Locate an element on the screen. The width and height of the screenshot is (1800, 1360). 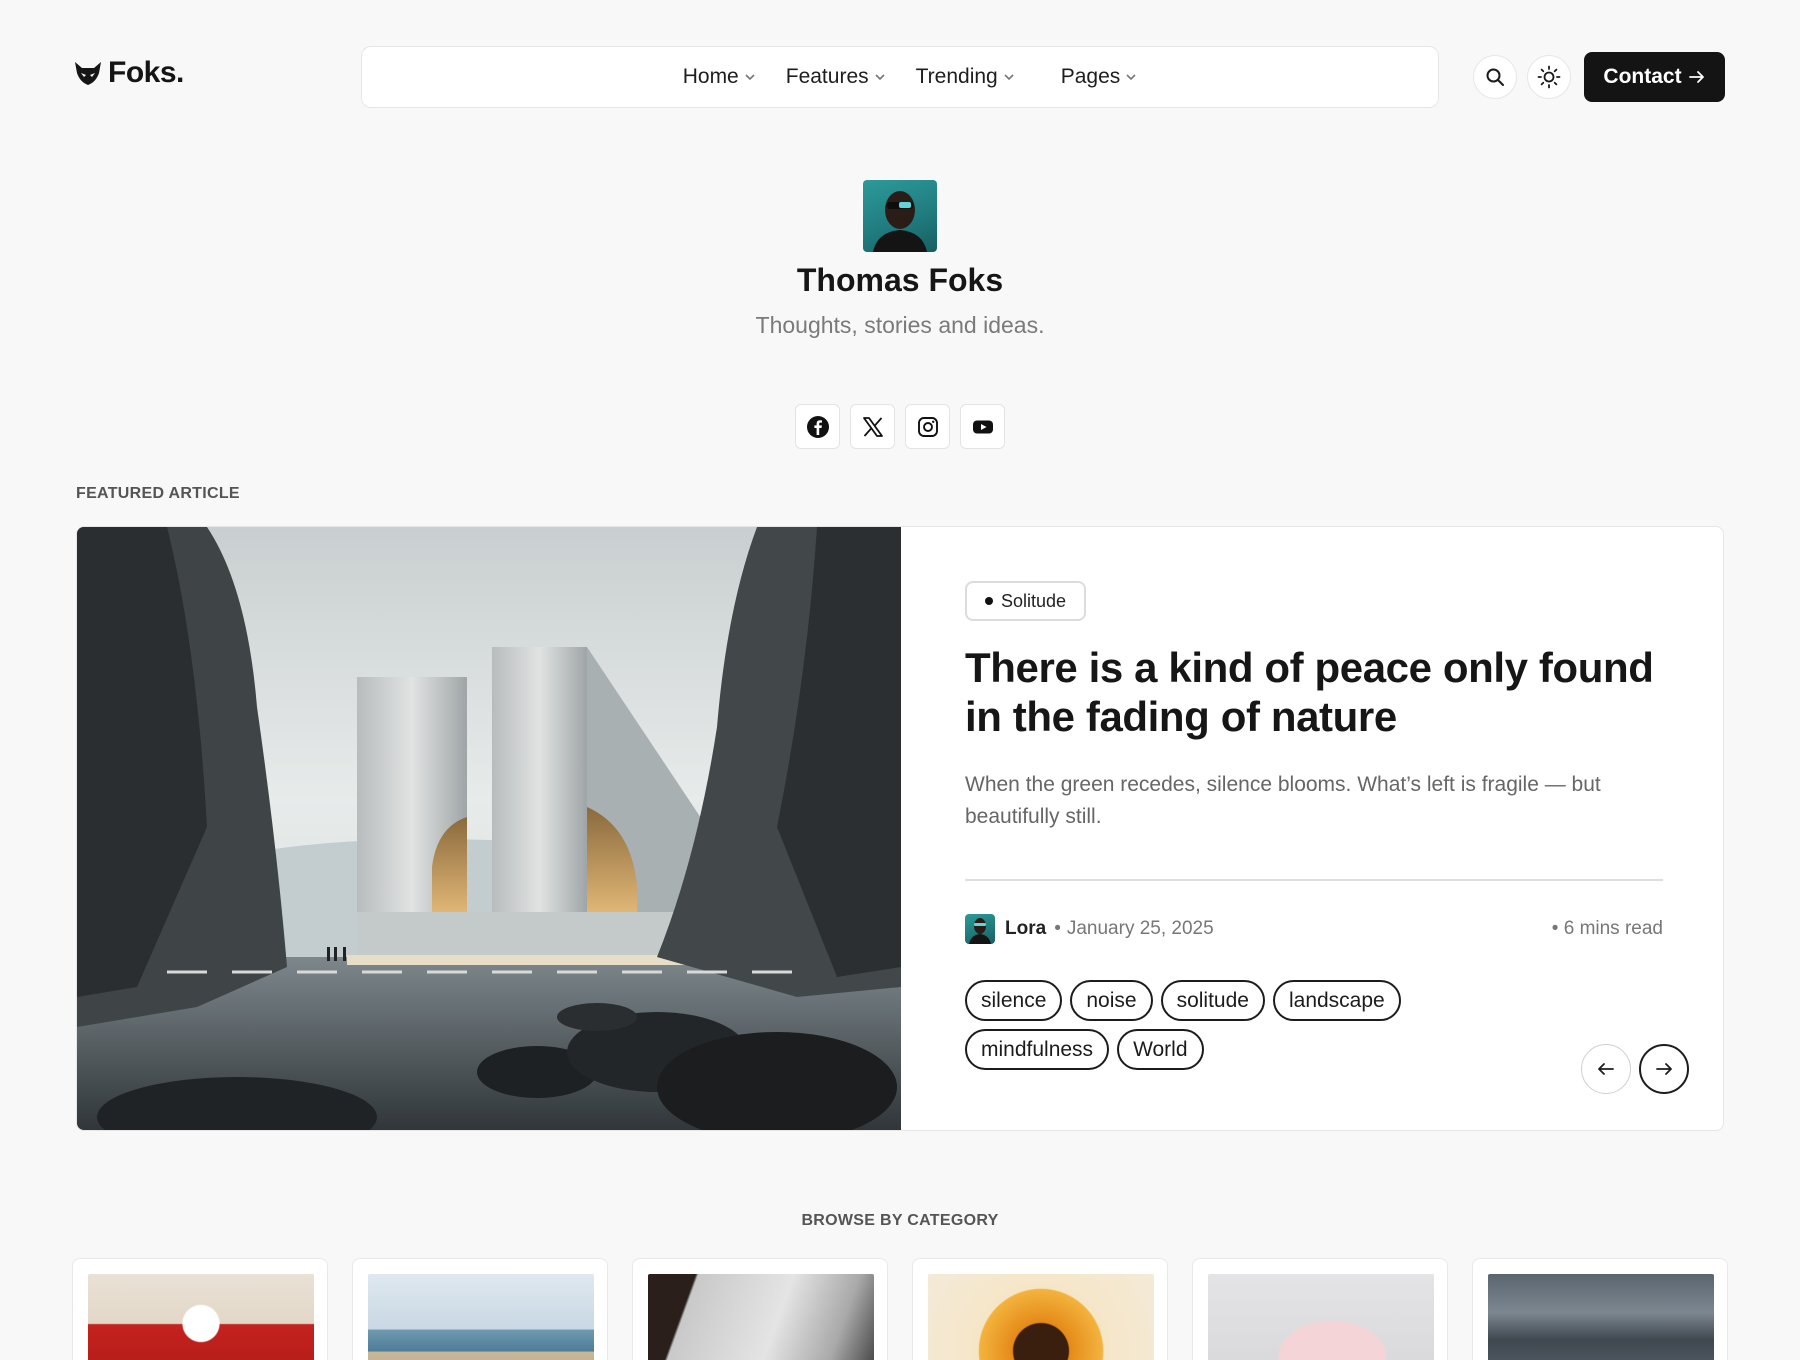
divider is located at coordinates (1314, 880).